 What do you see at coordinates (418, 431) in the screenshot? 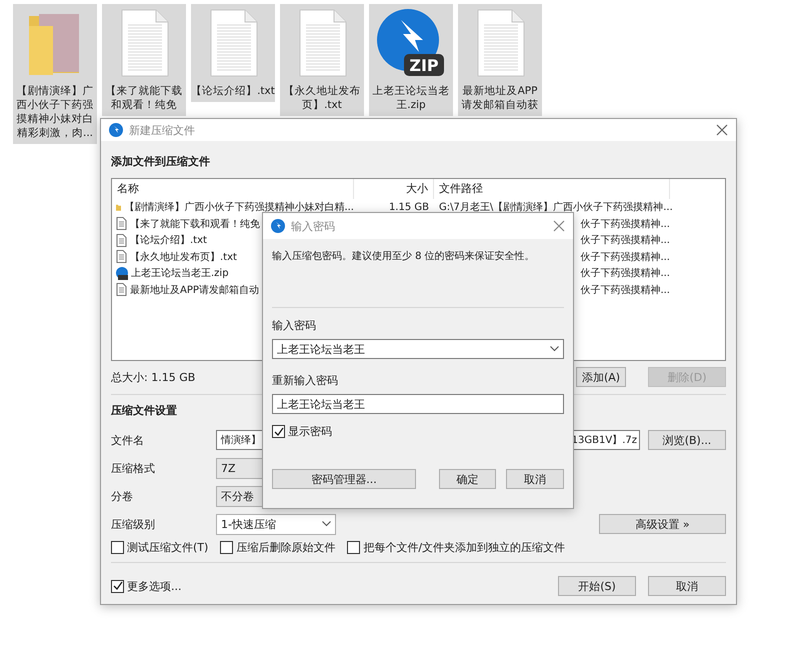
I see `show-password-checkbox: 显示密码` at bounding box center [418, 431].